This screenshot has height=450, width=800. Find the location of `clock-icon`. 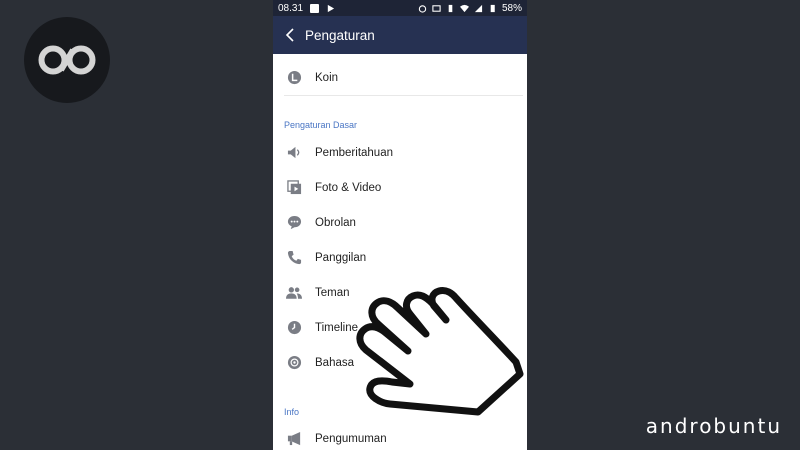

clock-icon is located at coordinates (294, 327).